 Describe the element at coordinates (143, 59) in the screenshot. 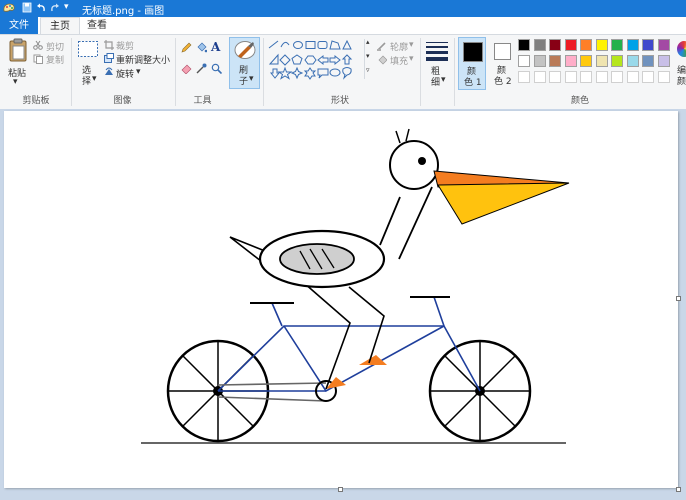

I see `resize-button: 重新调整大小` at that location.